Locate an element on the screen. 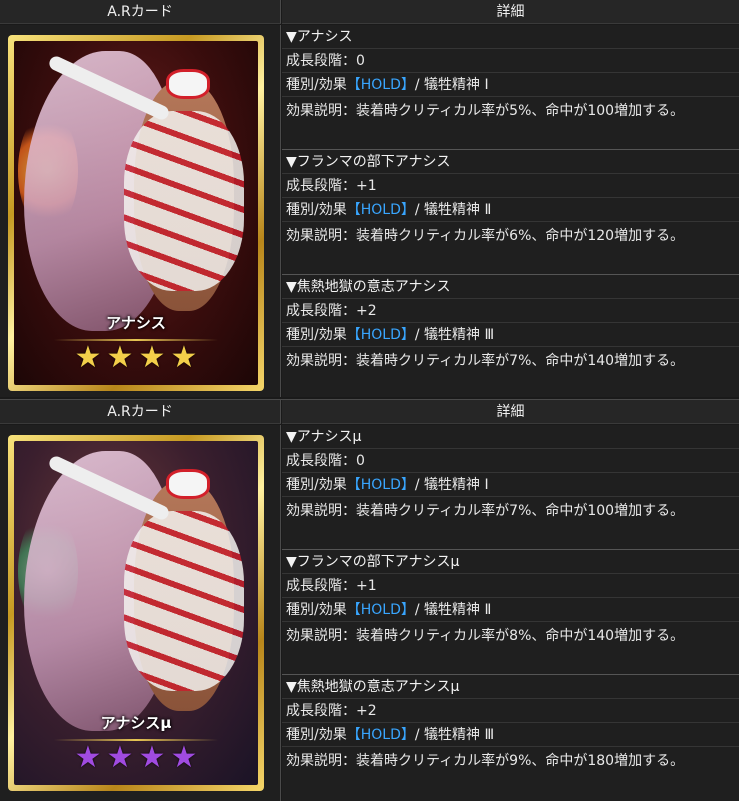 This screenshot has width=739, height=801. effect-description: 効果説明：装着時クリティカル率が9%、命中が180増加する。 is located at coordinates (485, 761).